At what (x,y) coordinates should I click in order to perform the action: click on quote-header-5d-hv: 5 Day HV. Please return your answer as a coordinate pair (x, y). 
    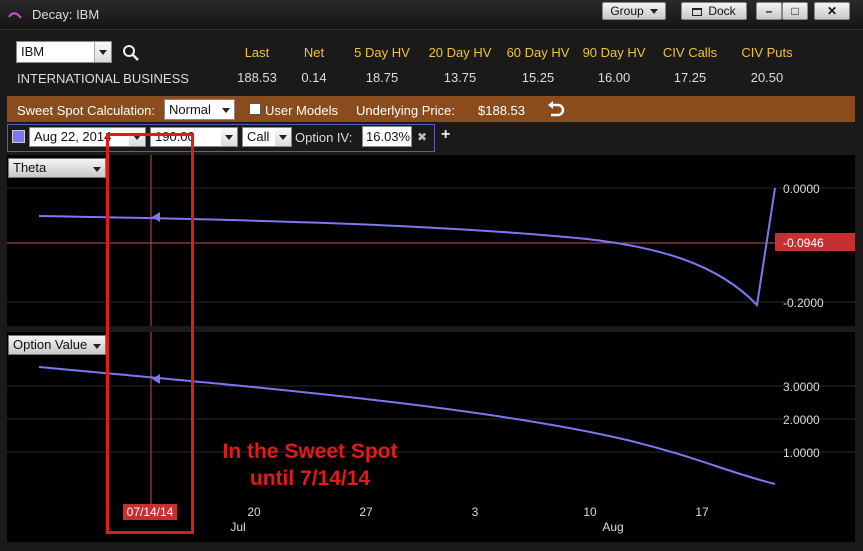
    Looking at the image, I should click on (382, 52).